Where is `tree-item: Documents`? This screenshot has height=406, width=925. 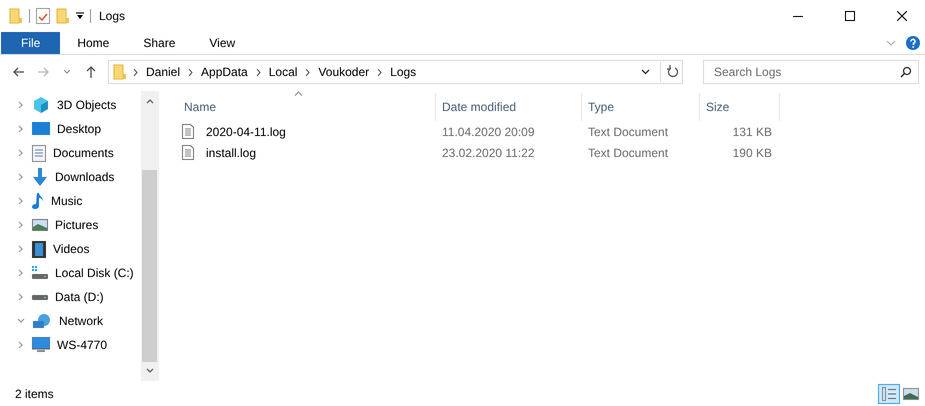 tree-item: Documents is located at coordinates (70, 153).